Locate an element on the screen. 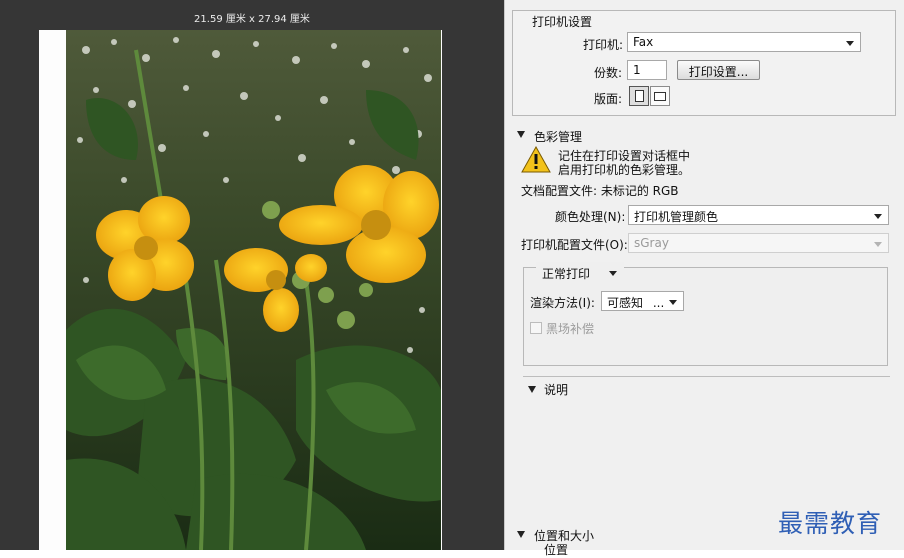  color-handling-value: 打印机管理颜色 is located at coordinates (676, 217).